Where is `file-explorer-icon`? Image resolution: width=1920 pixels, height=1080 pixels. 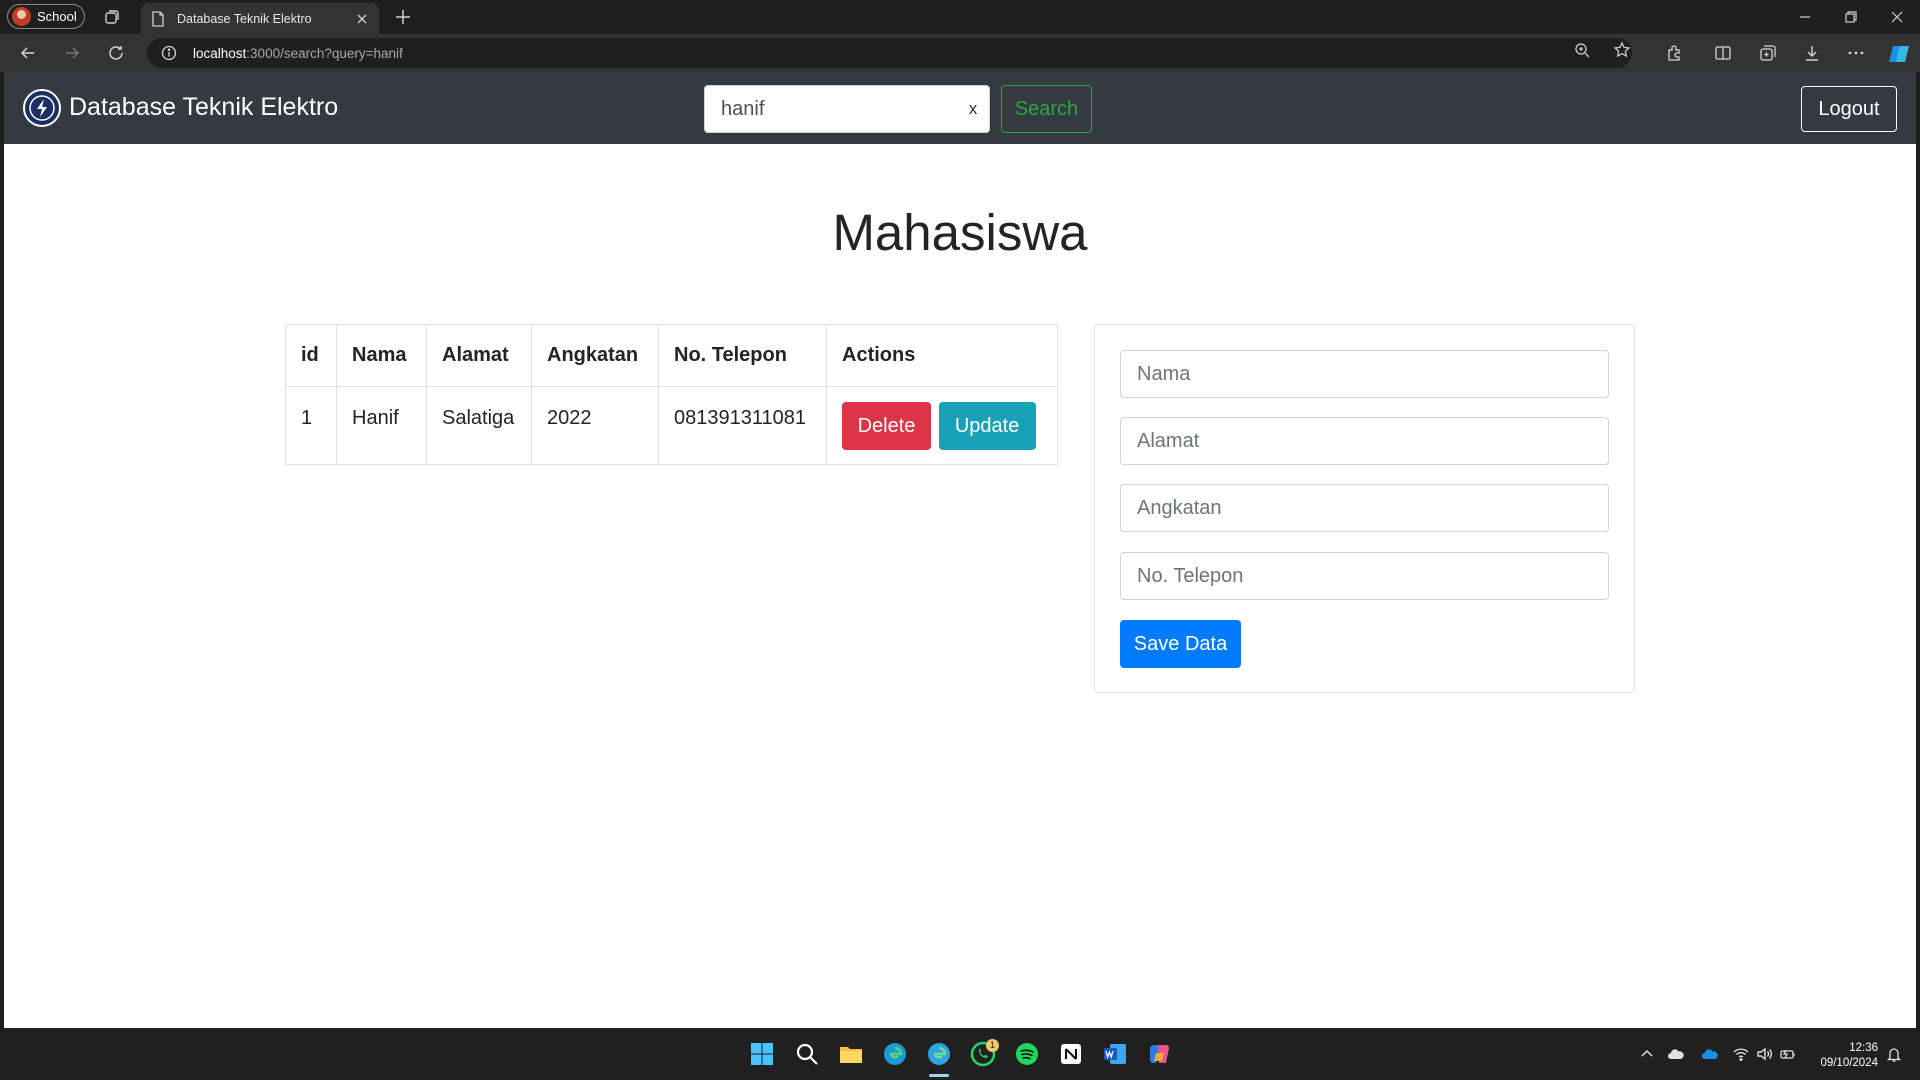
file-explorer-icon is located at coordinates (851, 1054).